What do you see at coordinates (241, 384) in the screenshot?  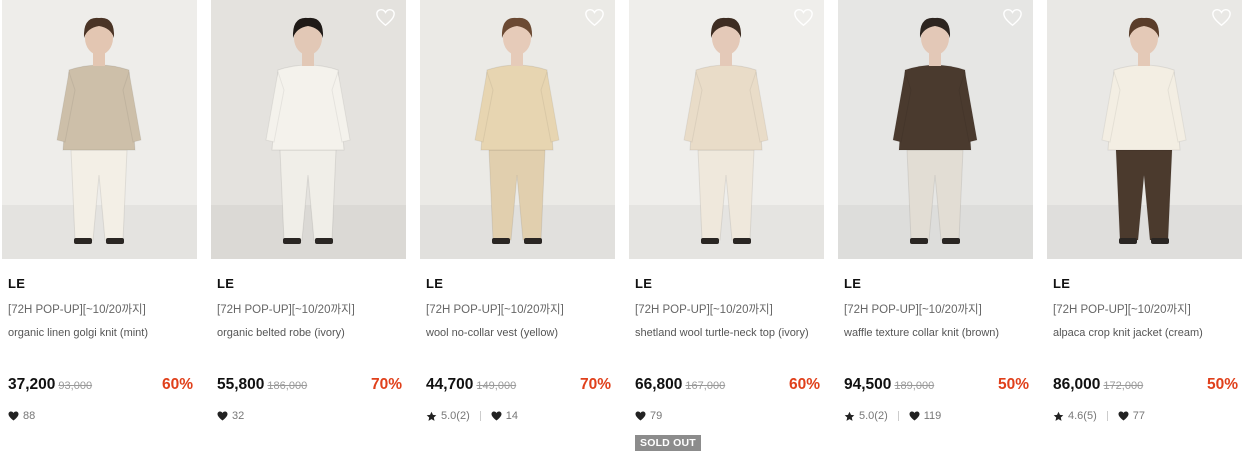 I see `sale-price-value: 55,800` at bounding box center [241, 384].